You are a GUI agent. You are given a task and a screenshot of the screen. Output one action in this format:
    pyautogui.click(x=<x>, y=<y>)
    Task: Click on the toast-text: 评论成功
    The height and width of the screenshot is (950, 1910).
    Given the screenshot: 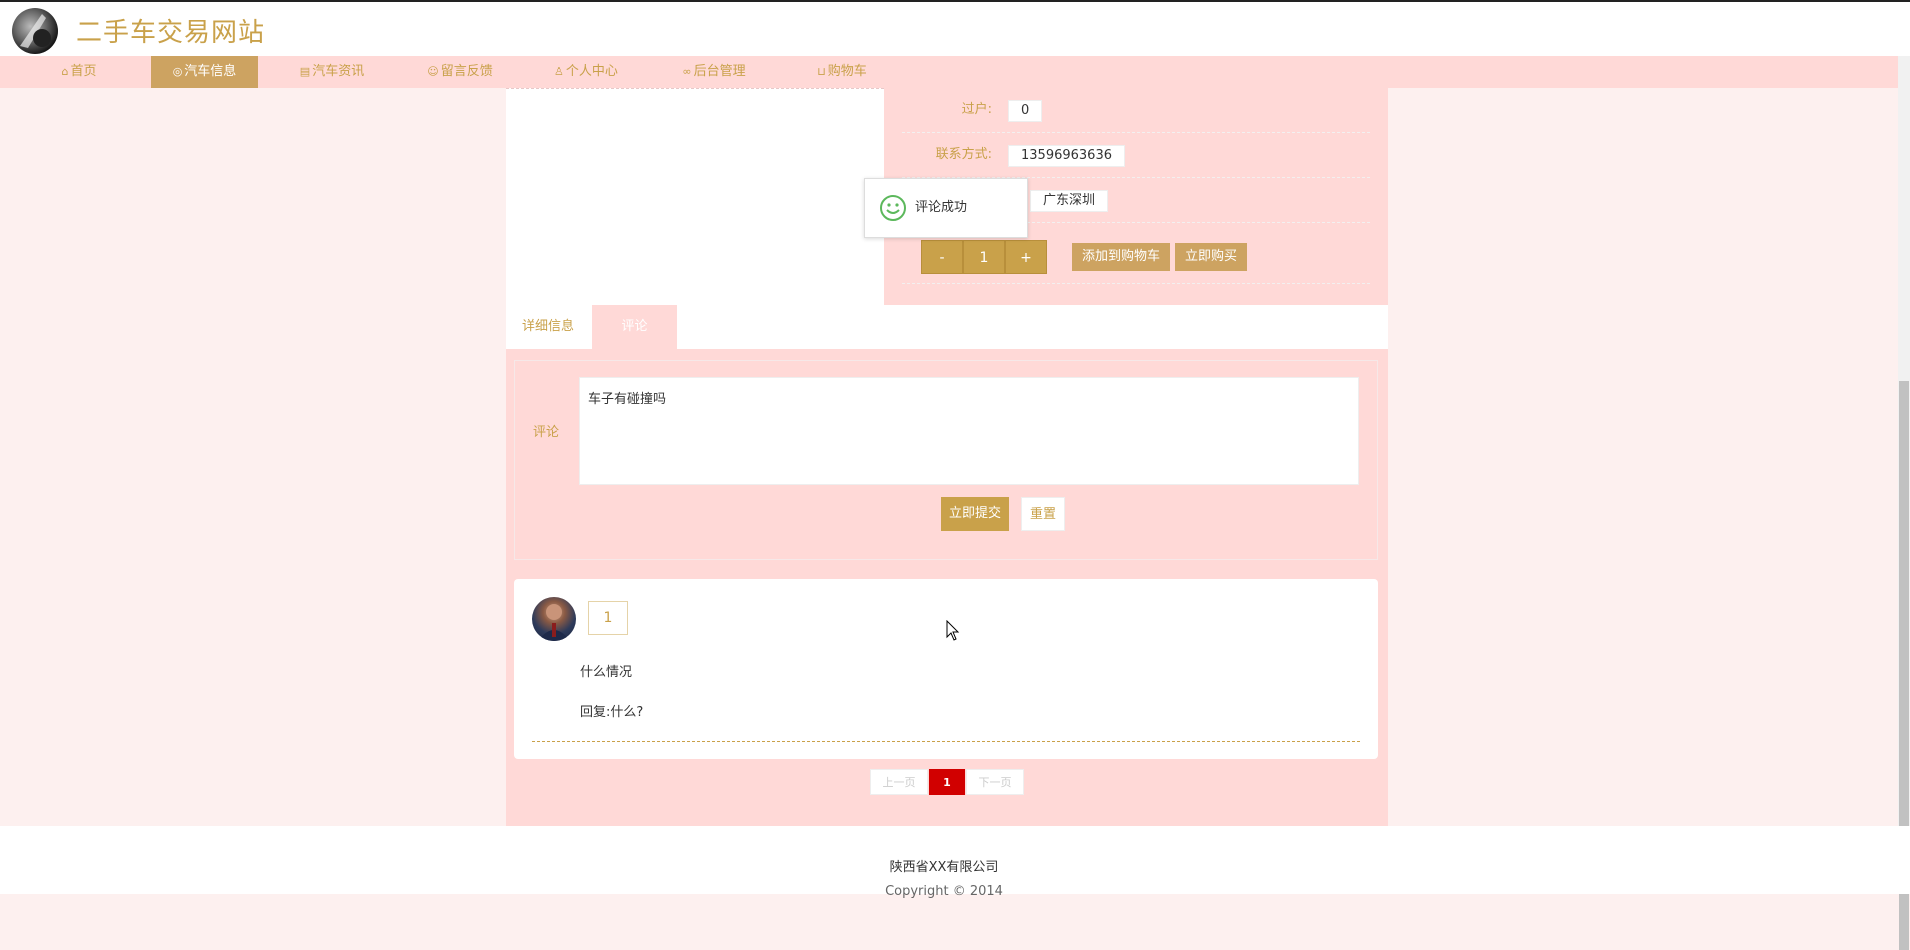 What is the action you would take?
    pyautogui.click(x=941, y=207)
    